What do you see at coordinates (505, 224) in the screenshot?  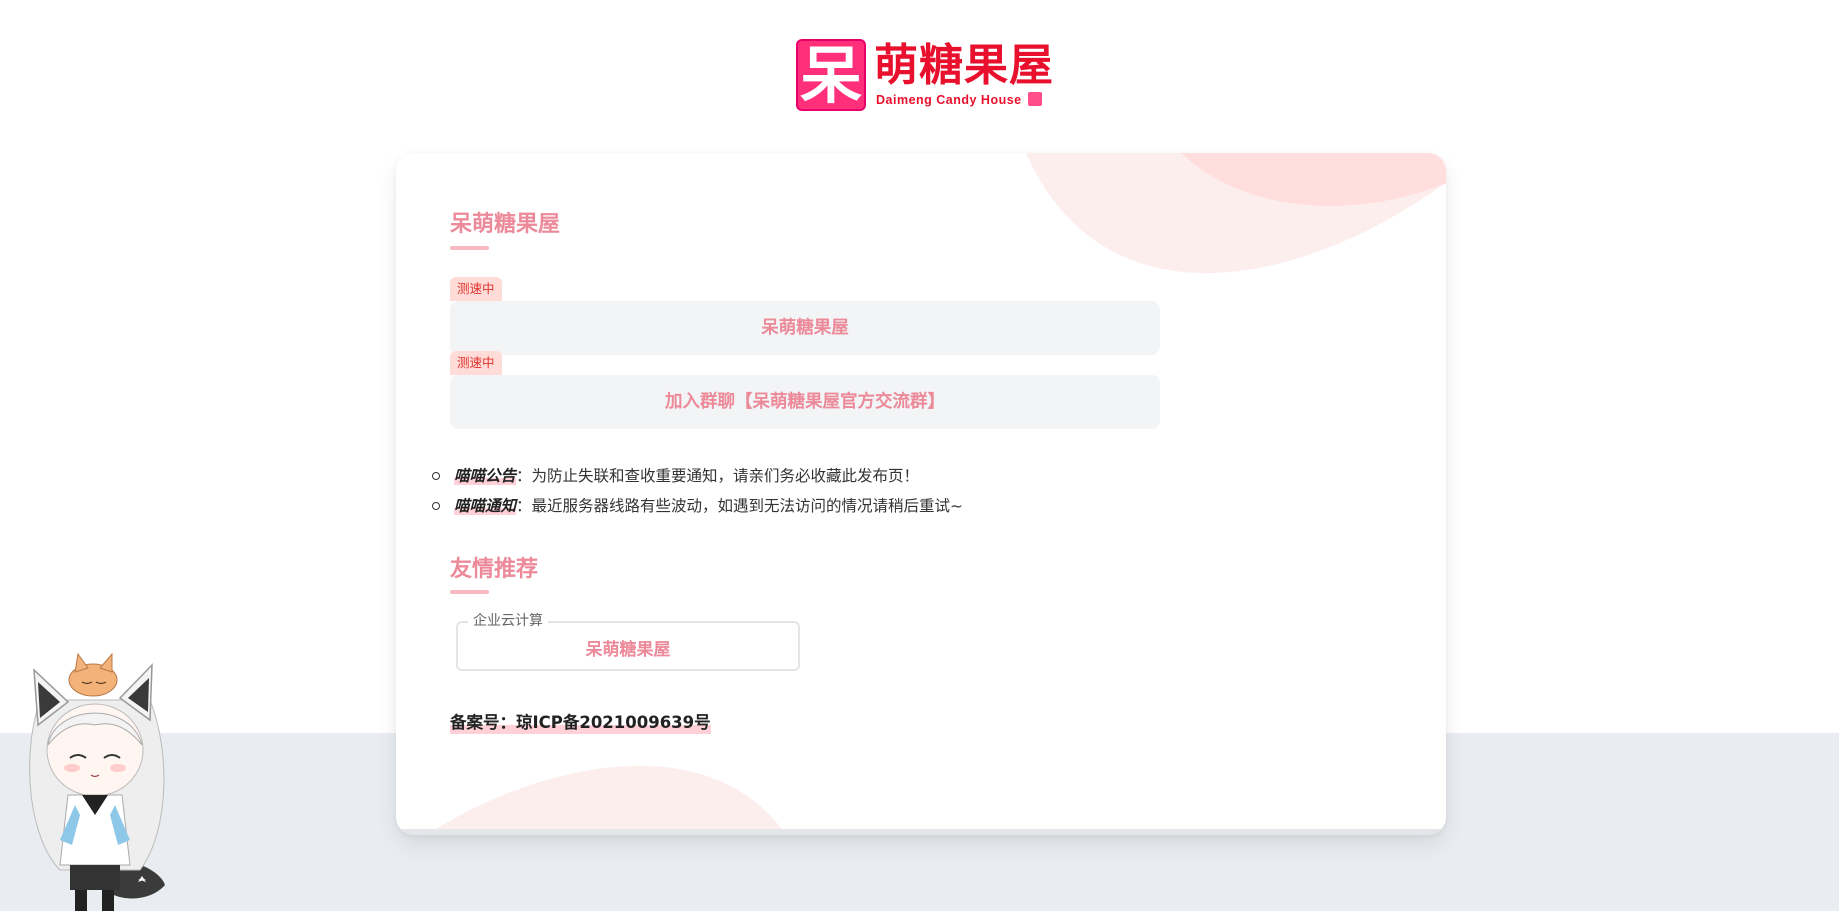 I see `section-title-main: 呆萌糖果屋` at bounding box center [505, 224].